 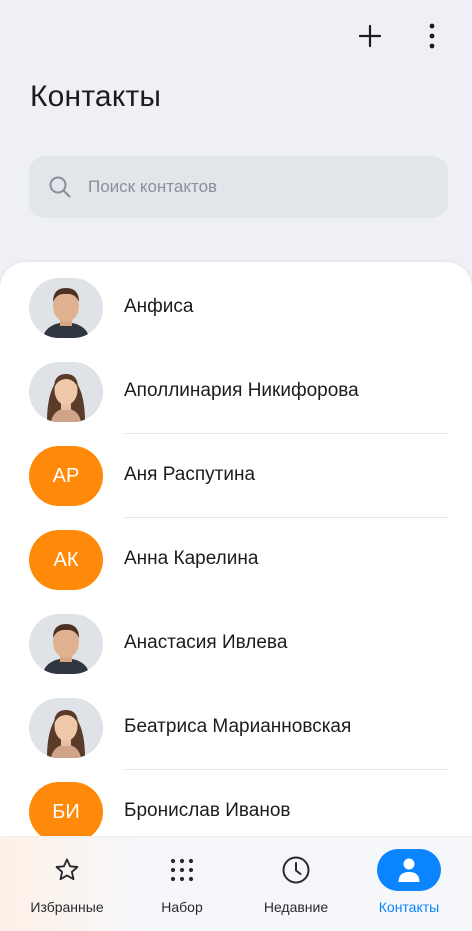 I want to click on contact-row: Анастасия Ивлева, so click(x=236, y=644).